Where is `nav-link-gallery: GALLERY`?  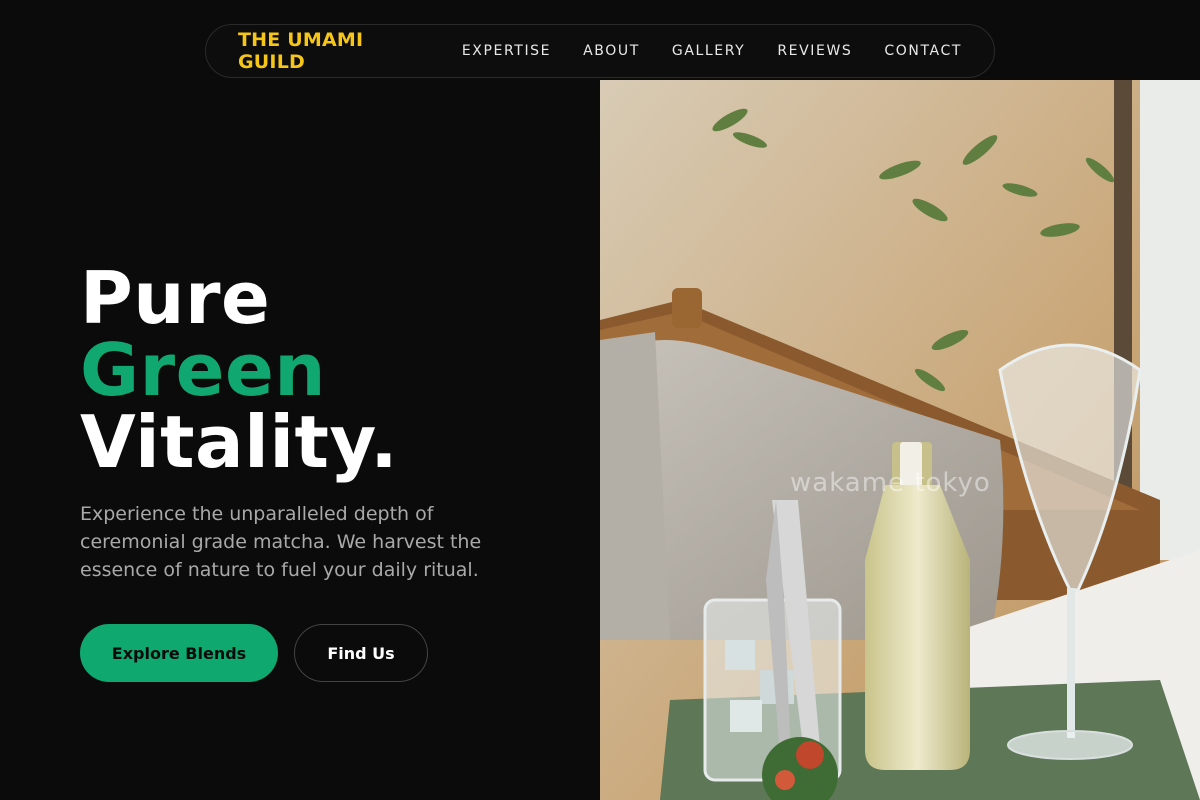 nav-link-gallery: GALLERY is located at coordinates (708, 51).